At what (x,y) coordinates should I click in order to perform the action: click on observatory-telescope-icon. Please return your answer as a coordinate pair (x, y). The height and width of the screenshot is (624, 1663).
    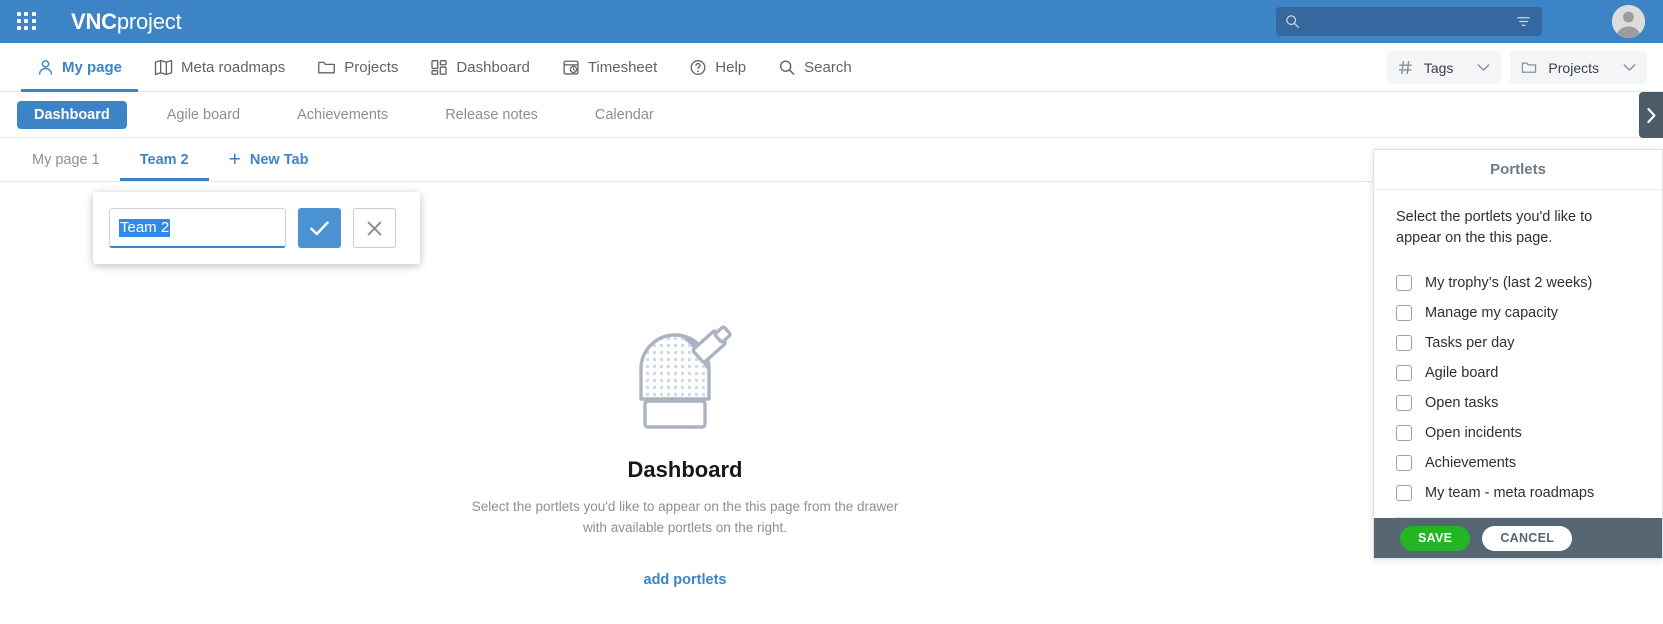
    Looking at the image, I should click on (685, 377).